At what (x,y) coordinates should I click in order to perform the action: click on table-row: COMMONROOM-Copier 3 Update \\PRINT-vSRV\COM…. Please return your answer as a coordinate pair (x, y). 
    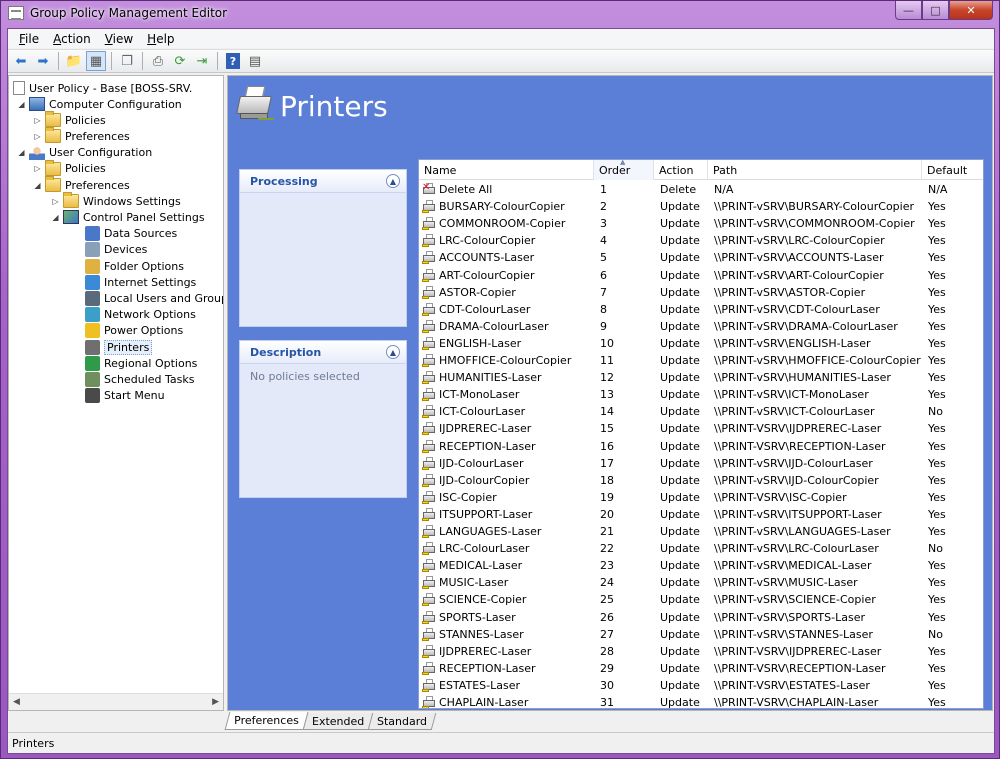
    Looking at the image, I should click on (701, 223).